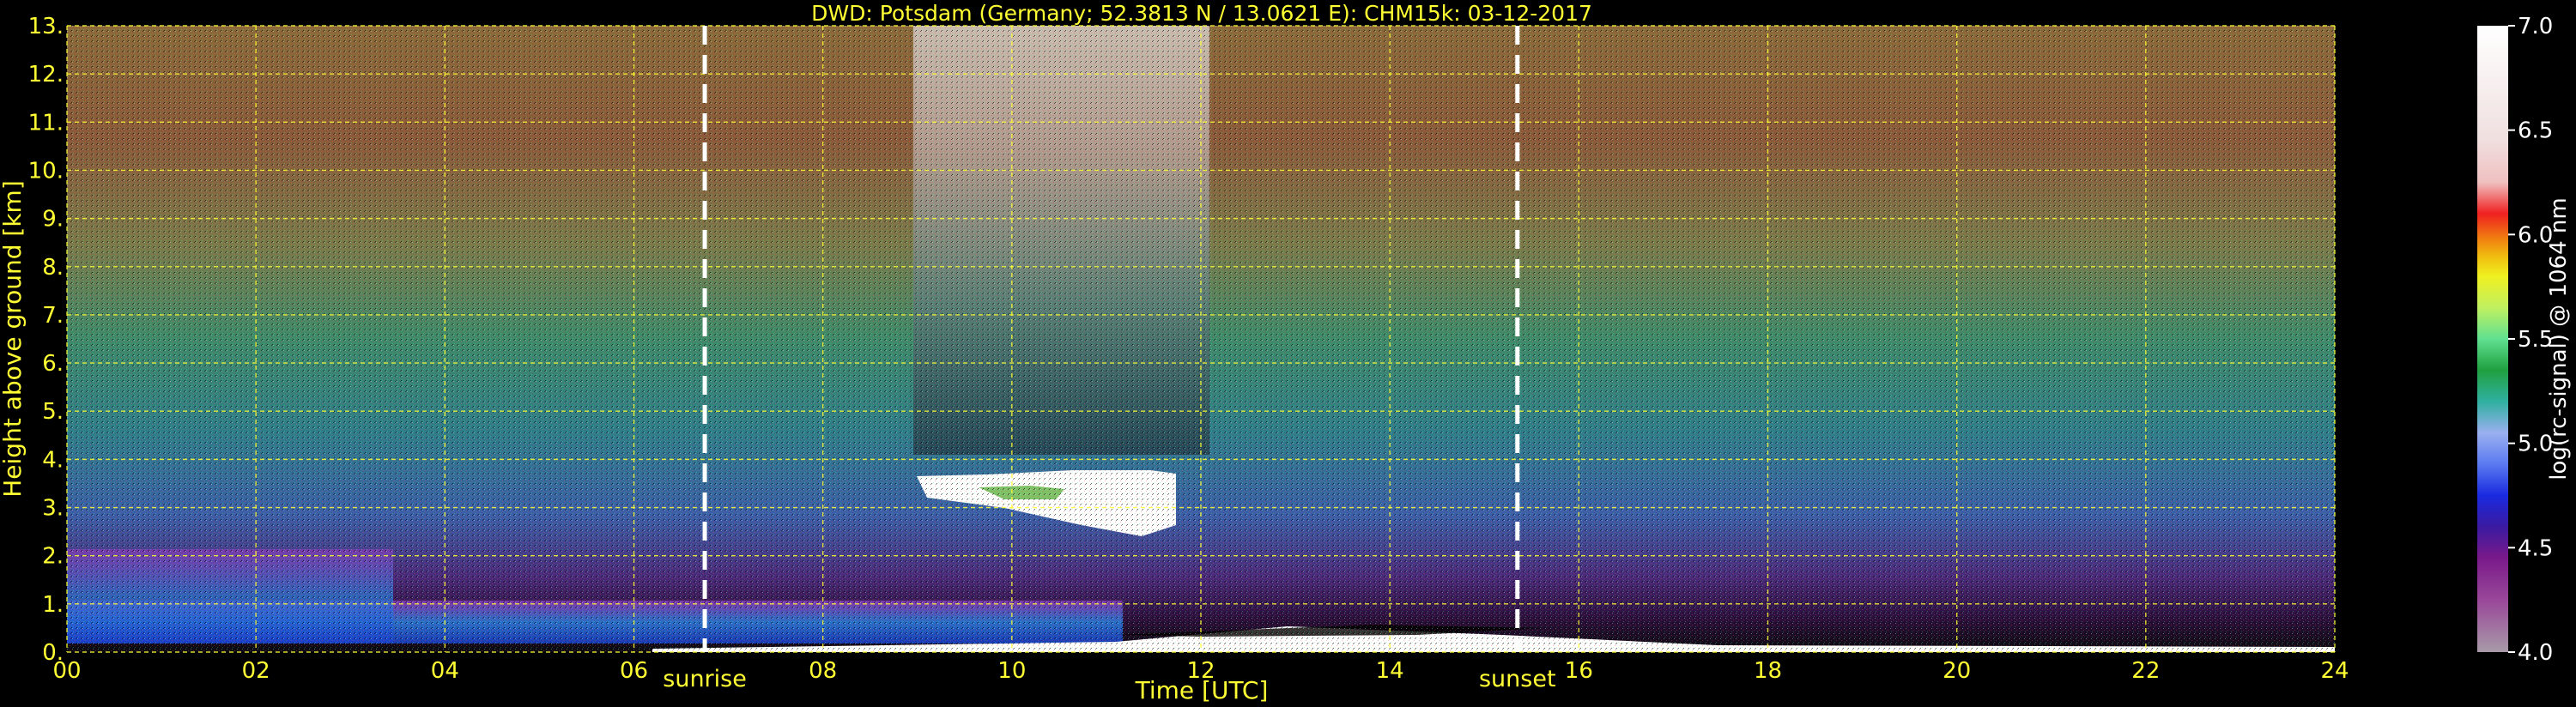 The width and height of the screenshot is (2576, 707). Describe the element at coordinates (46, 75) in the screenshot. I see `y-tick-label: 12.` at that location.